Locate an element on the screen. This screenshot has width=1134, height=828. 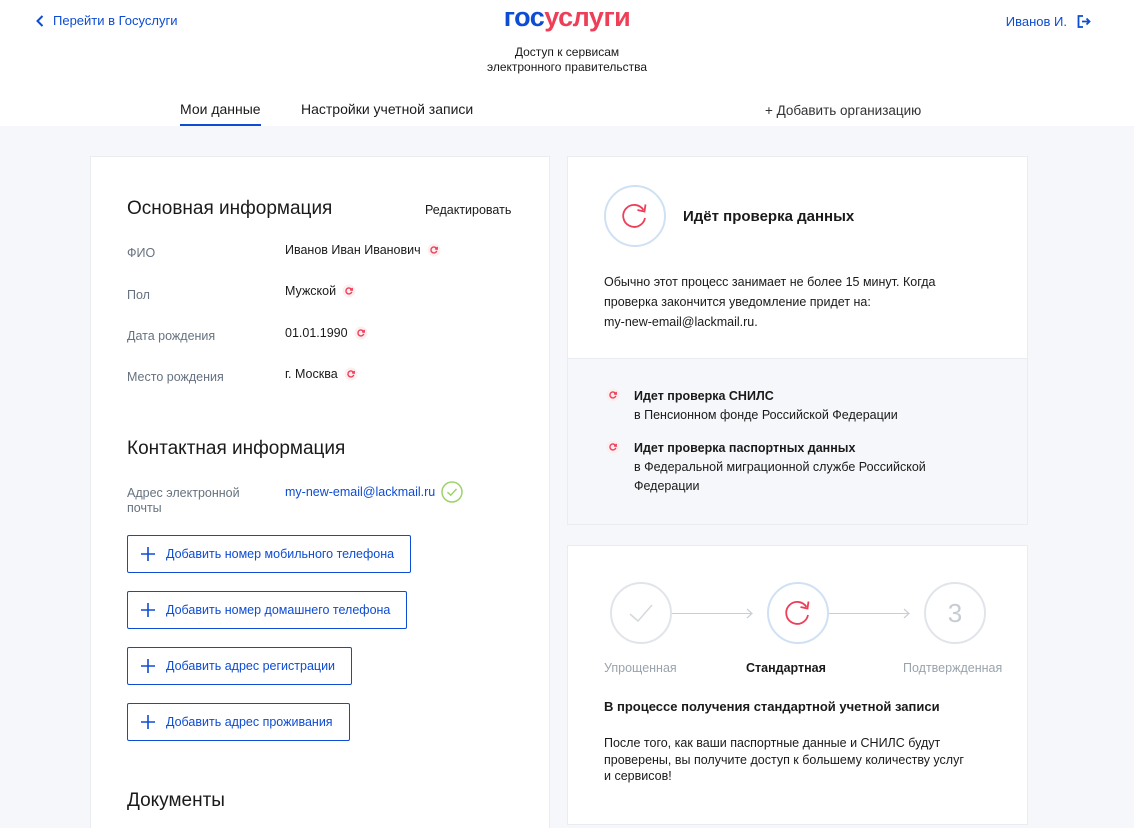
verified-check-icon is located at coordinates (452, 492).